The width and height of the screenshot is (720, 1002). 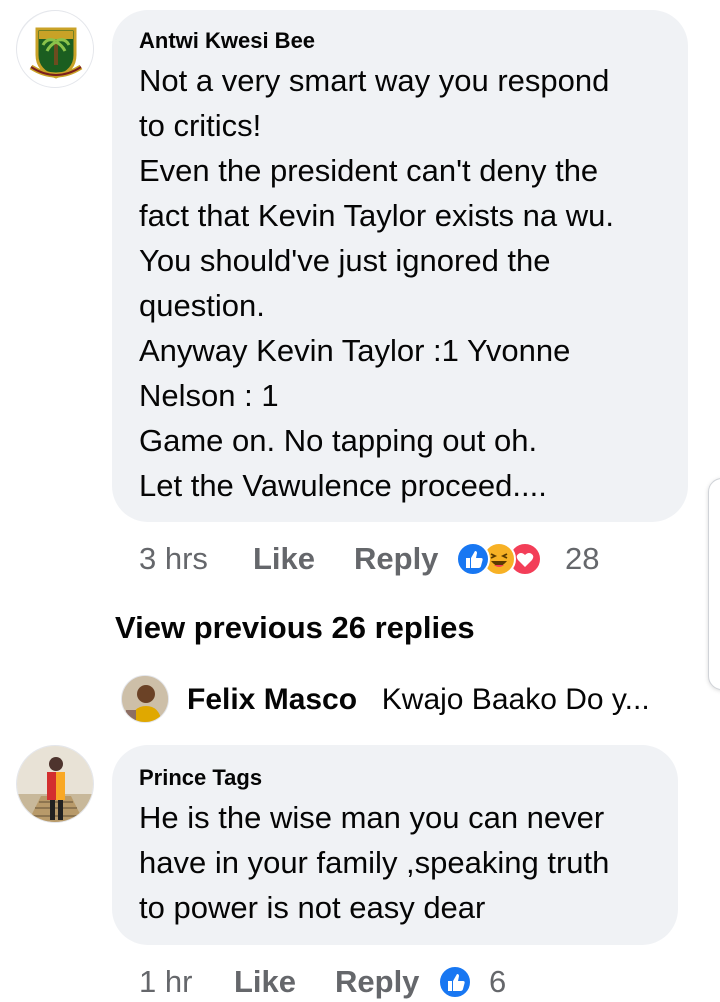 I want to click on comment-line: Nelson : 1, so click(x=209, y=395).